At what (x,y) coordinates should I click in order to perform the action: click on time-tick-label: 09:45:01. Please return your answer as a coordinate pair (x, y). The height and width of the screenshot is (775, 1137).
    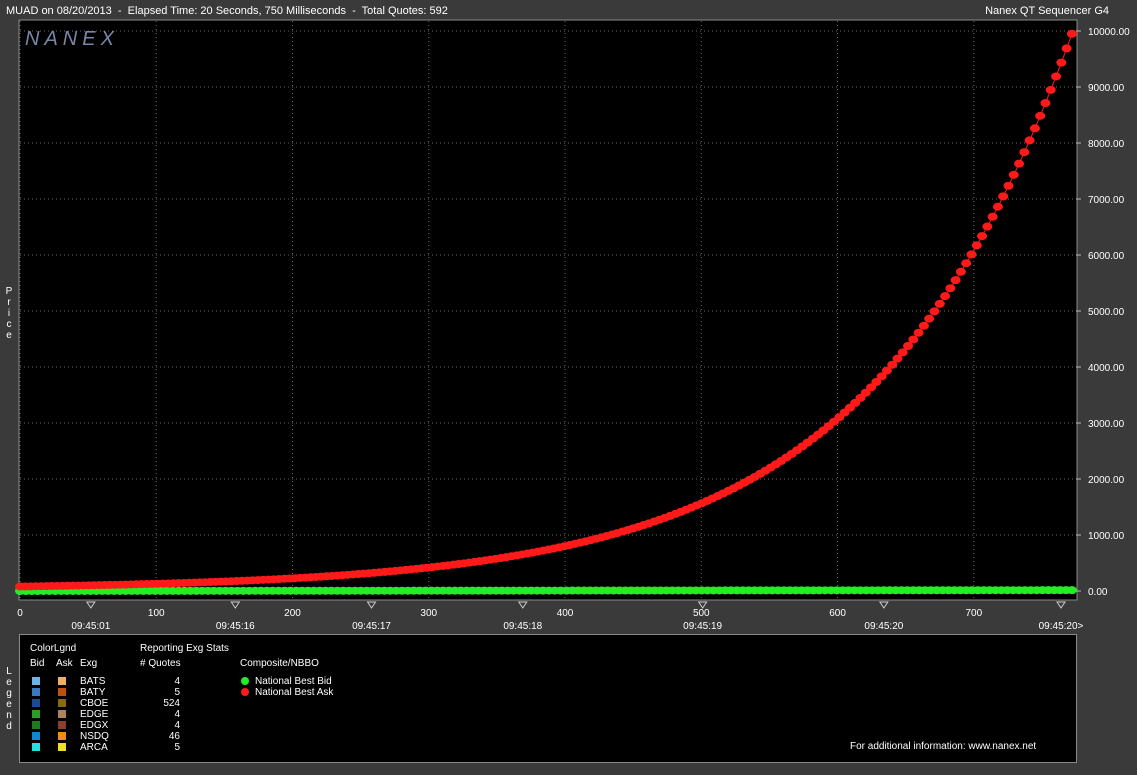
    Looking at the image, I should click on (90, 626).